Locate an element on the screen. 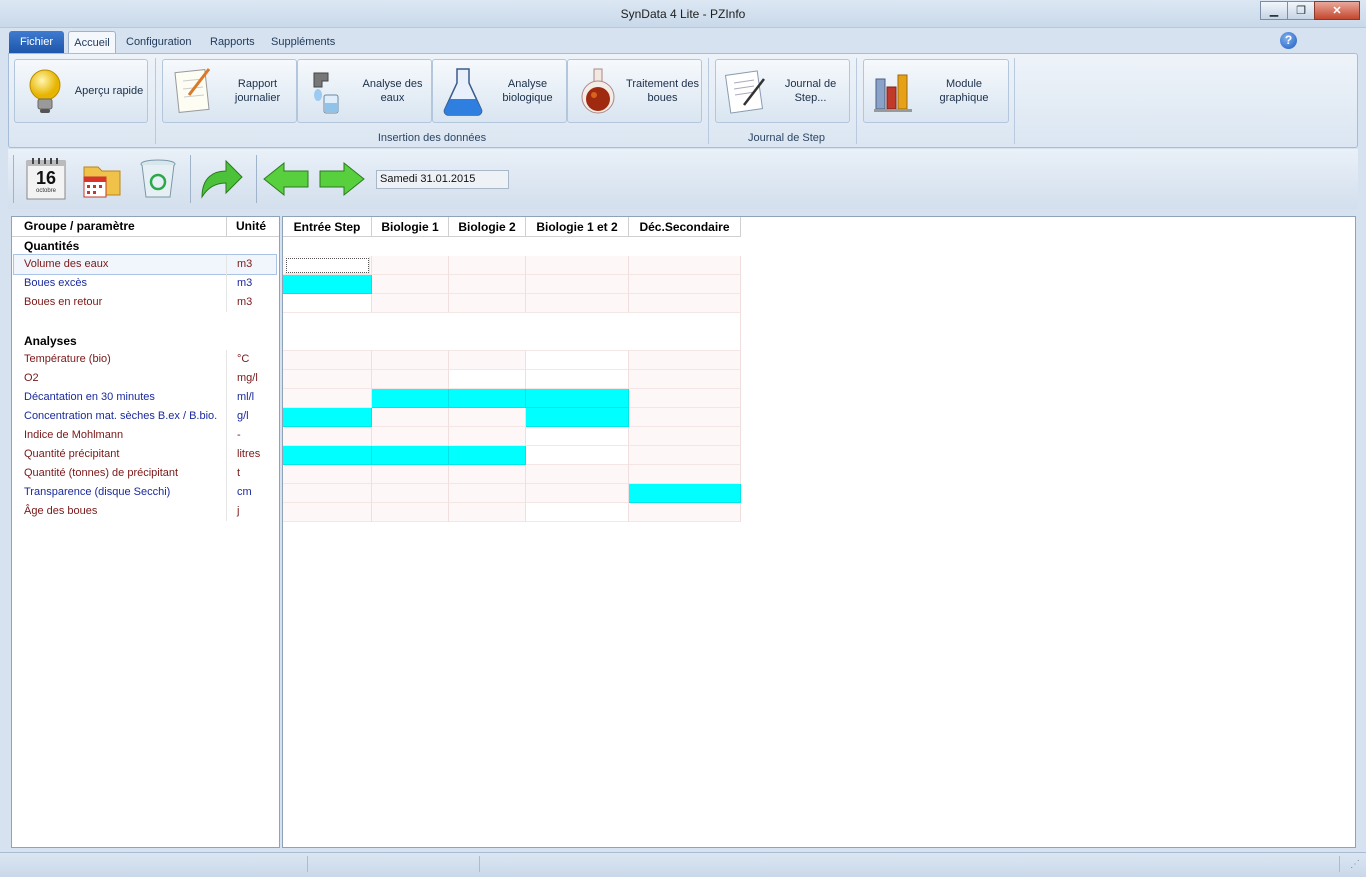  open-folder-calendar-icon is located at coordinates (102, 179).